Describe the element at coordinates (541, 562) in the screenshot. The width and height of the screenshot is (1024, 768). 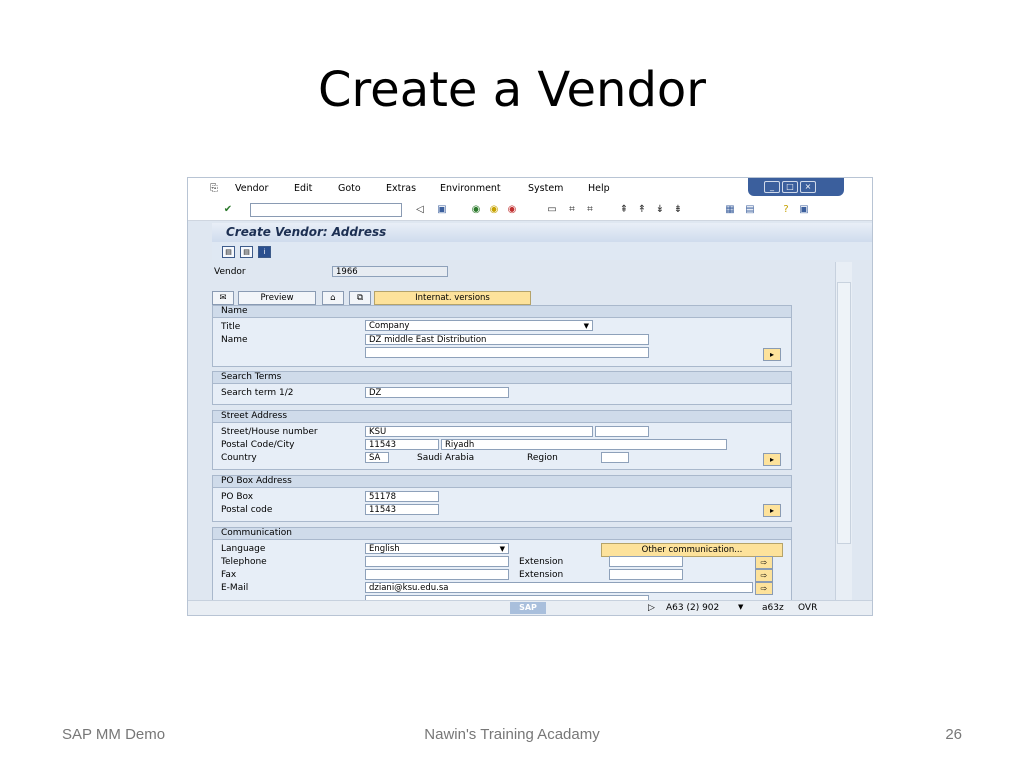
I see `telephone-extension-label: Extension` at that location.